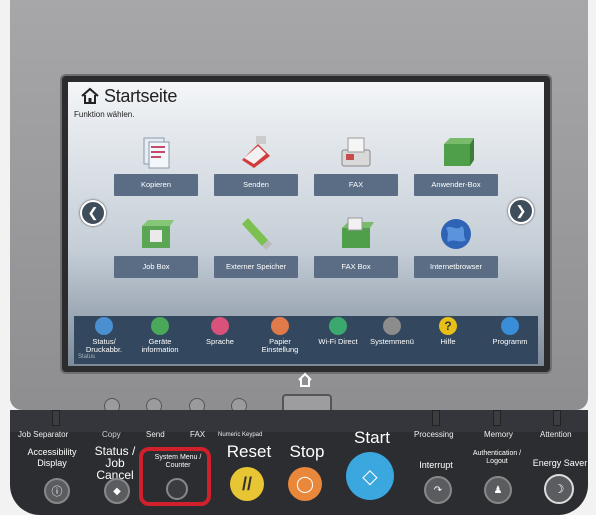 The width and height of the screenshot is (596, 515). I want to click on authentication-logout-label: Authentication / Logout, so click(497, 457).